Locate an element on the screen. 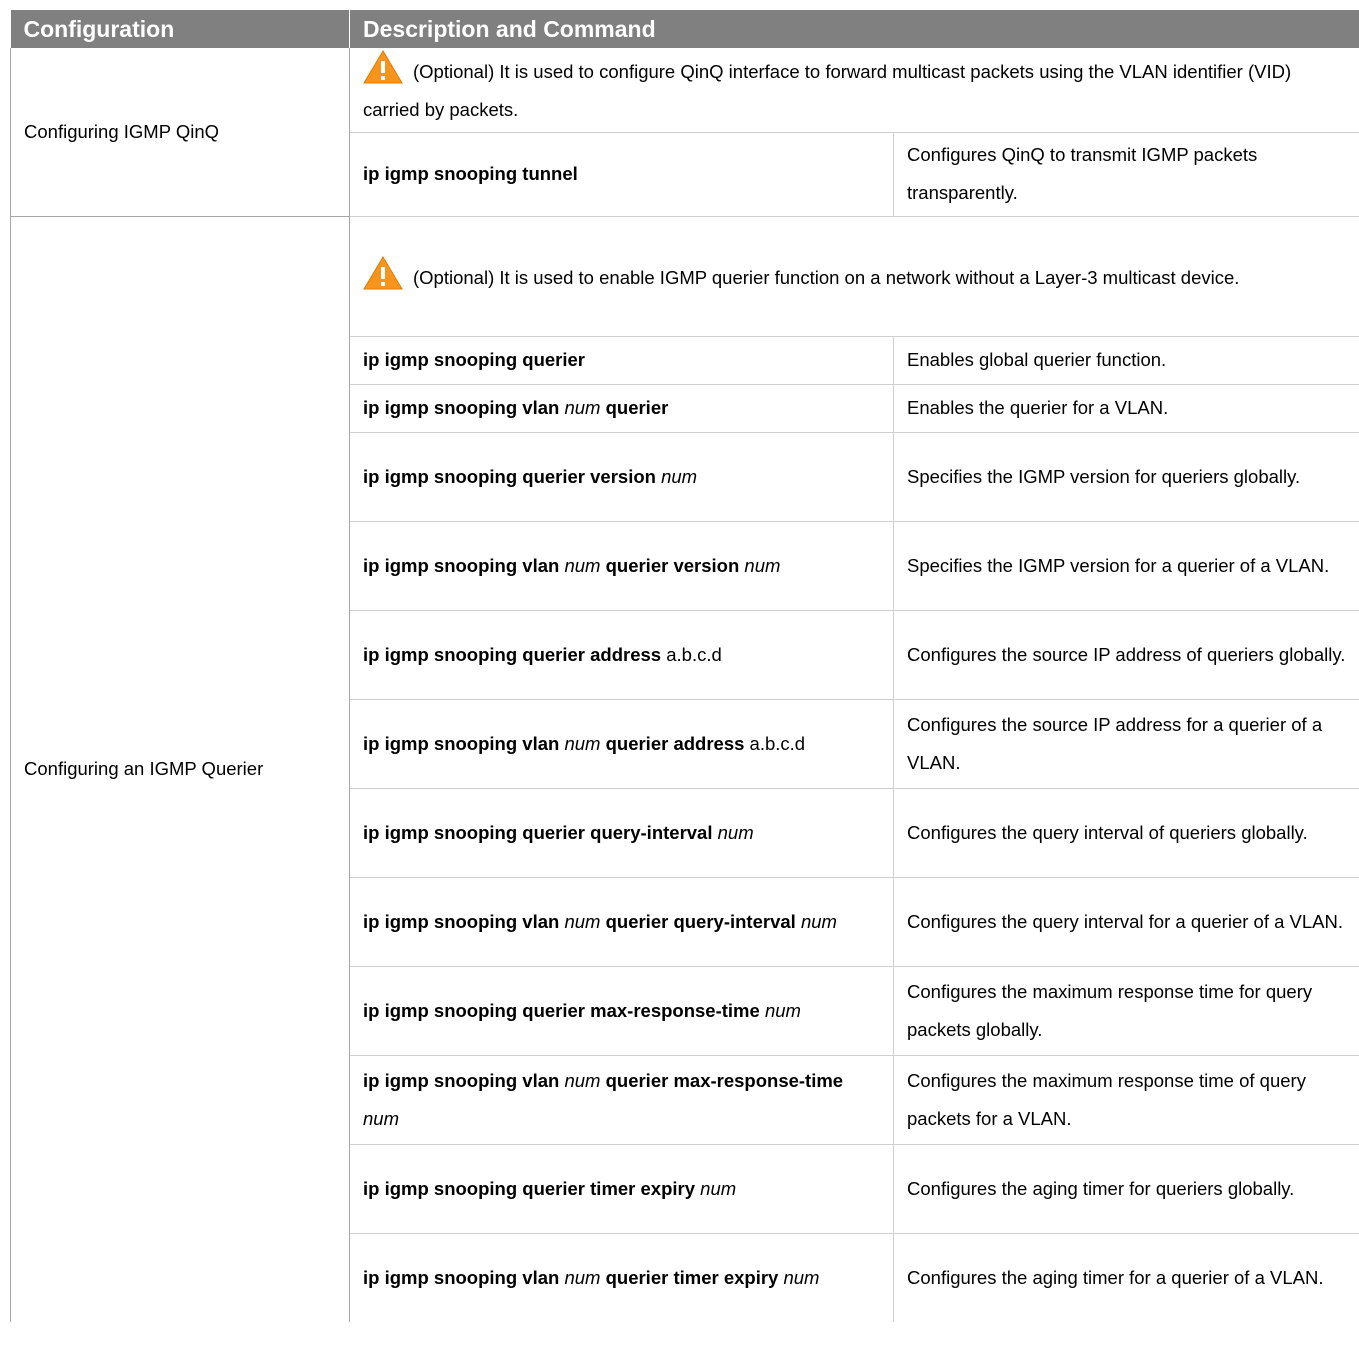  command-cell: ip igmp snooping vlan num querier is located at coordinates (621, 408).